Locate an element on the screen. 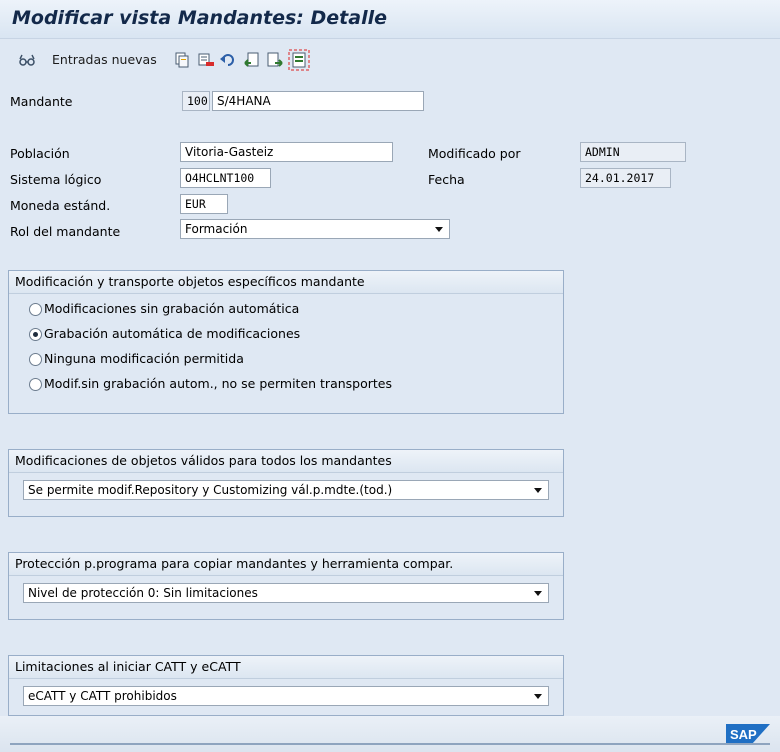 The width and height of the screenshot is (780, 752). glasses-icon is located at coordinates (27, 60).